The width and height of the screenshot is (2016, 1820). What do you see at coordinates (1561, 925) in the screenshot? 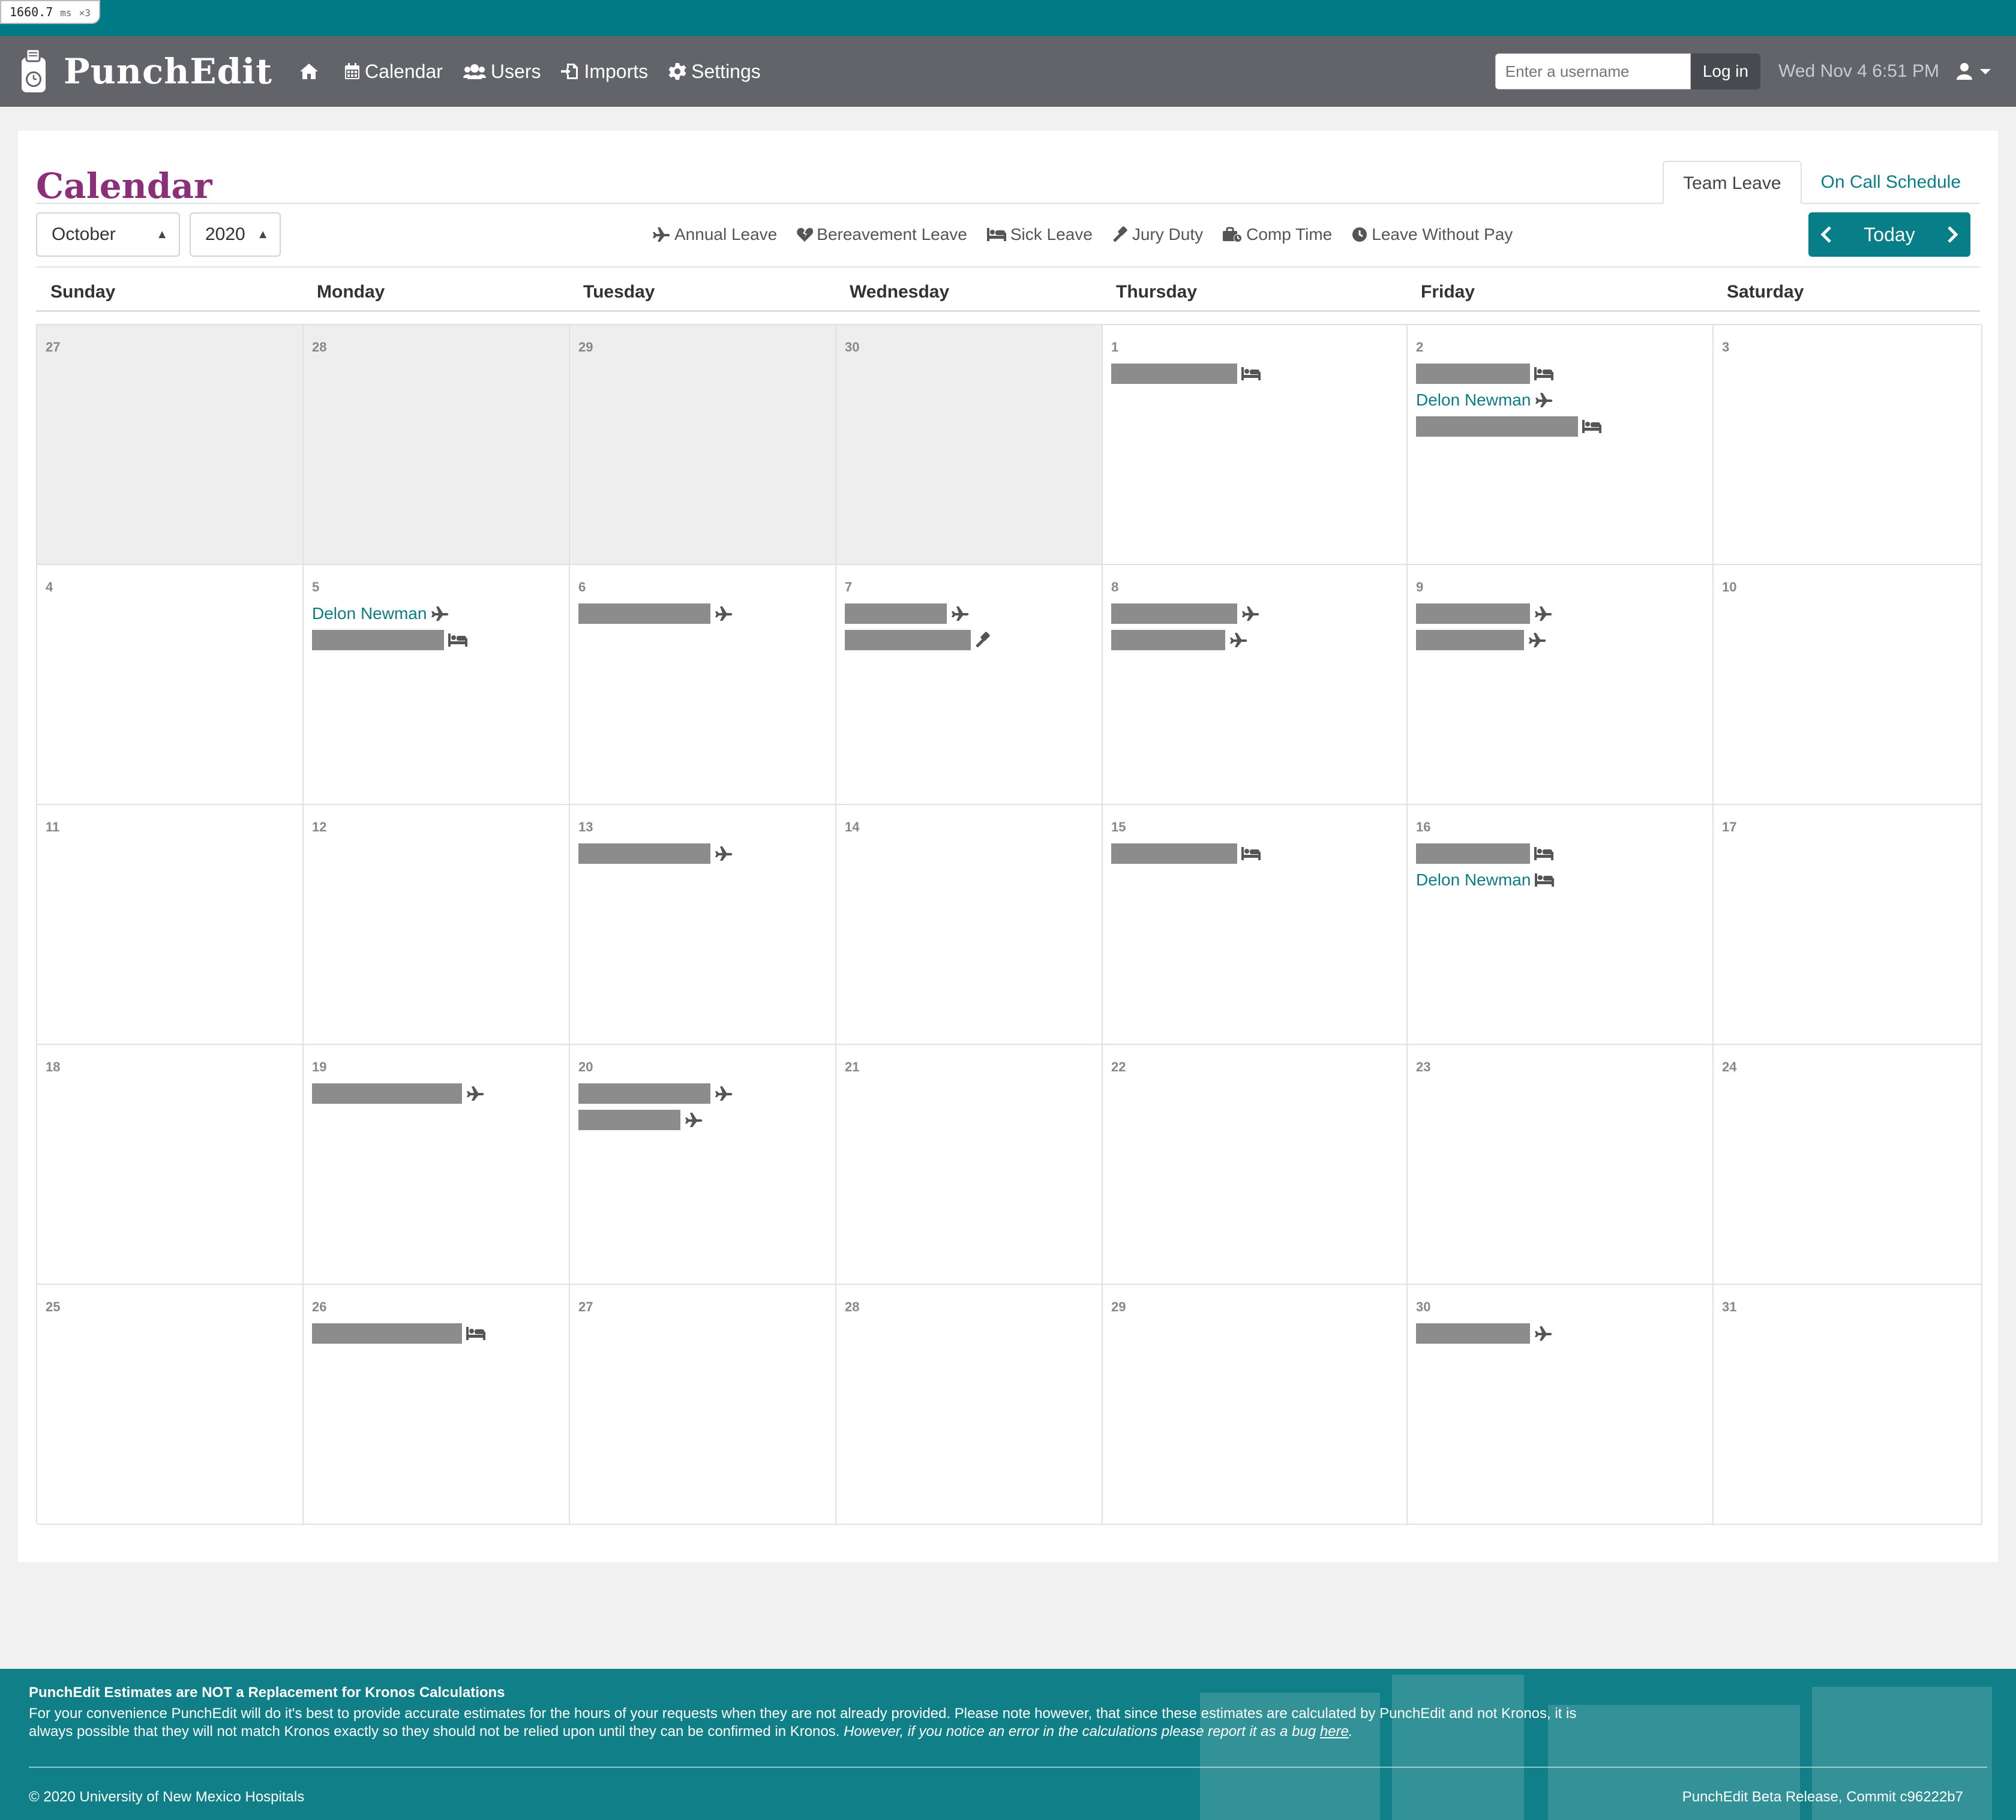
I see `calendar-day-cell: 16 Delon Newman` at bounding box center [1561, 925].